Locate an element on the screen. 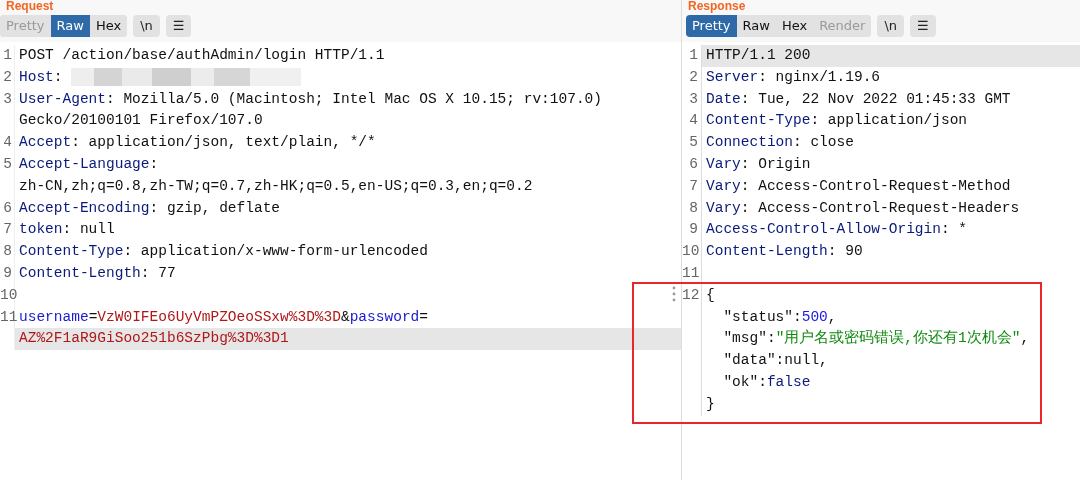 This screenshot has height=480, width=1080. code-line: Vary: Origin is located at coordinates (758, 164).